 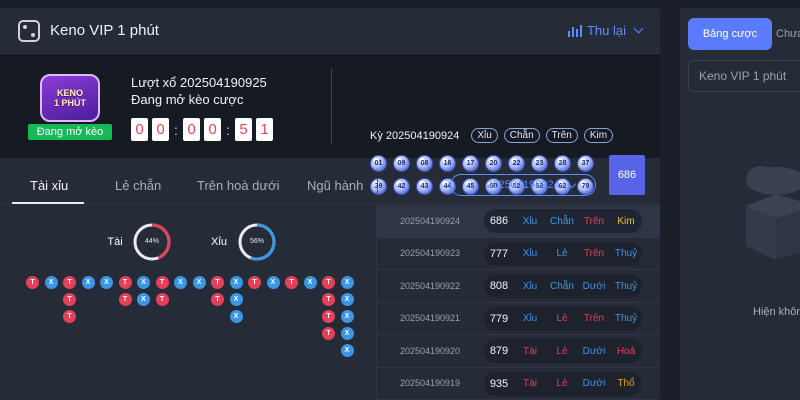 I want to click on period-label: Kỳ 202504190924, so click(x=415, y=135).